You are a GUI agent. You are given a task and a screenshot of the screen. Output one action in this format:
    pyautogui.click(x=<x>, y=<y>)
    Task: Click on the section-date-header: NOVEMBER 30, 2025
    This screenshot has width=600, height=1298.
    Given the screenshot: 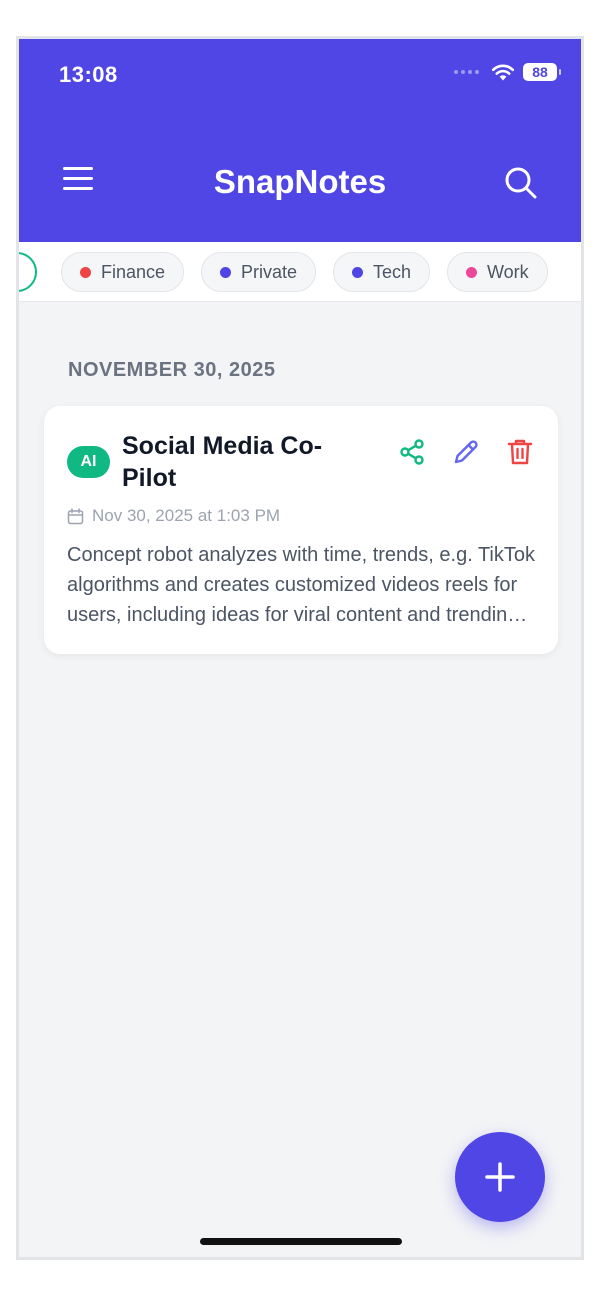 What is the action you would take?
    pyautogui.click(x=172, y=370)
    